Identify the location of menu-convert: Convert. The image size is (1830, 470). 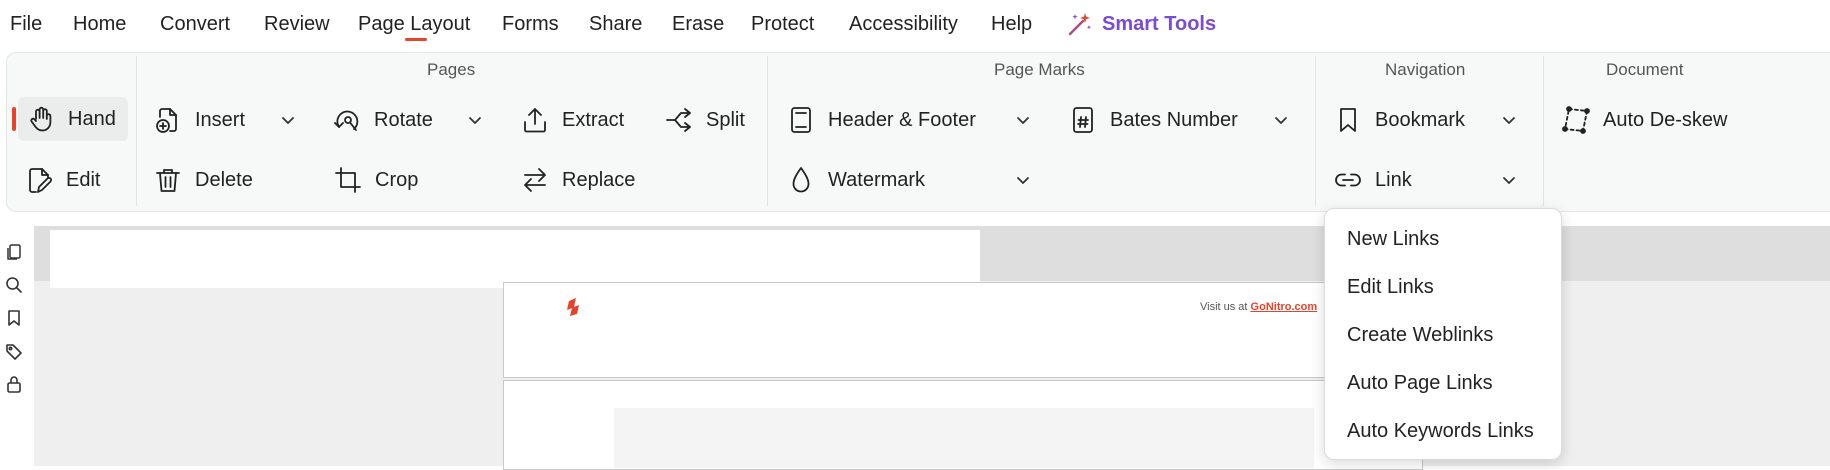
(195, 24).